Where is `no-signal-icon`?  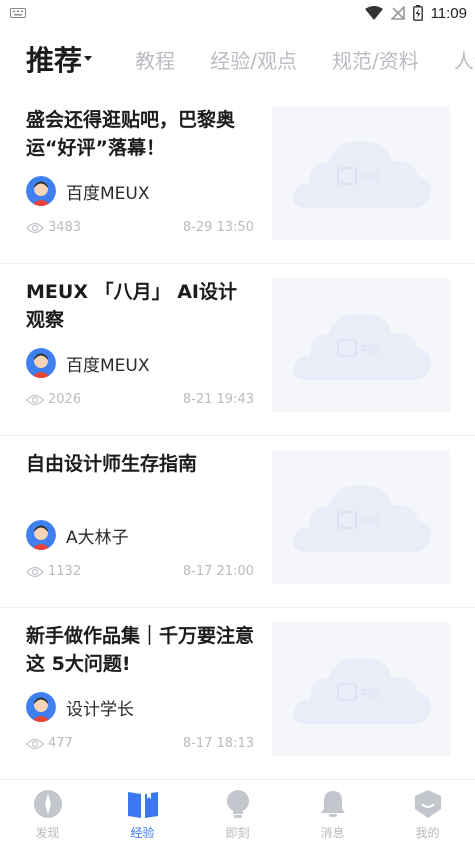
no-signal-icon is located at coordinates (397, 13).